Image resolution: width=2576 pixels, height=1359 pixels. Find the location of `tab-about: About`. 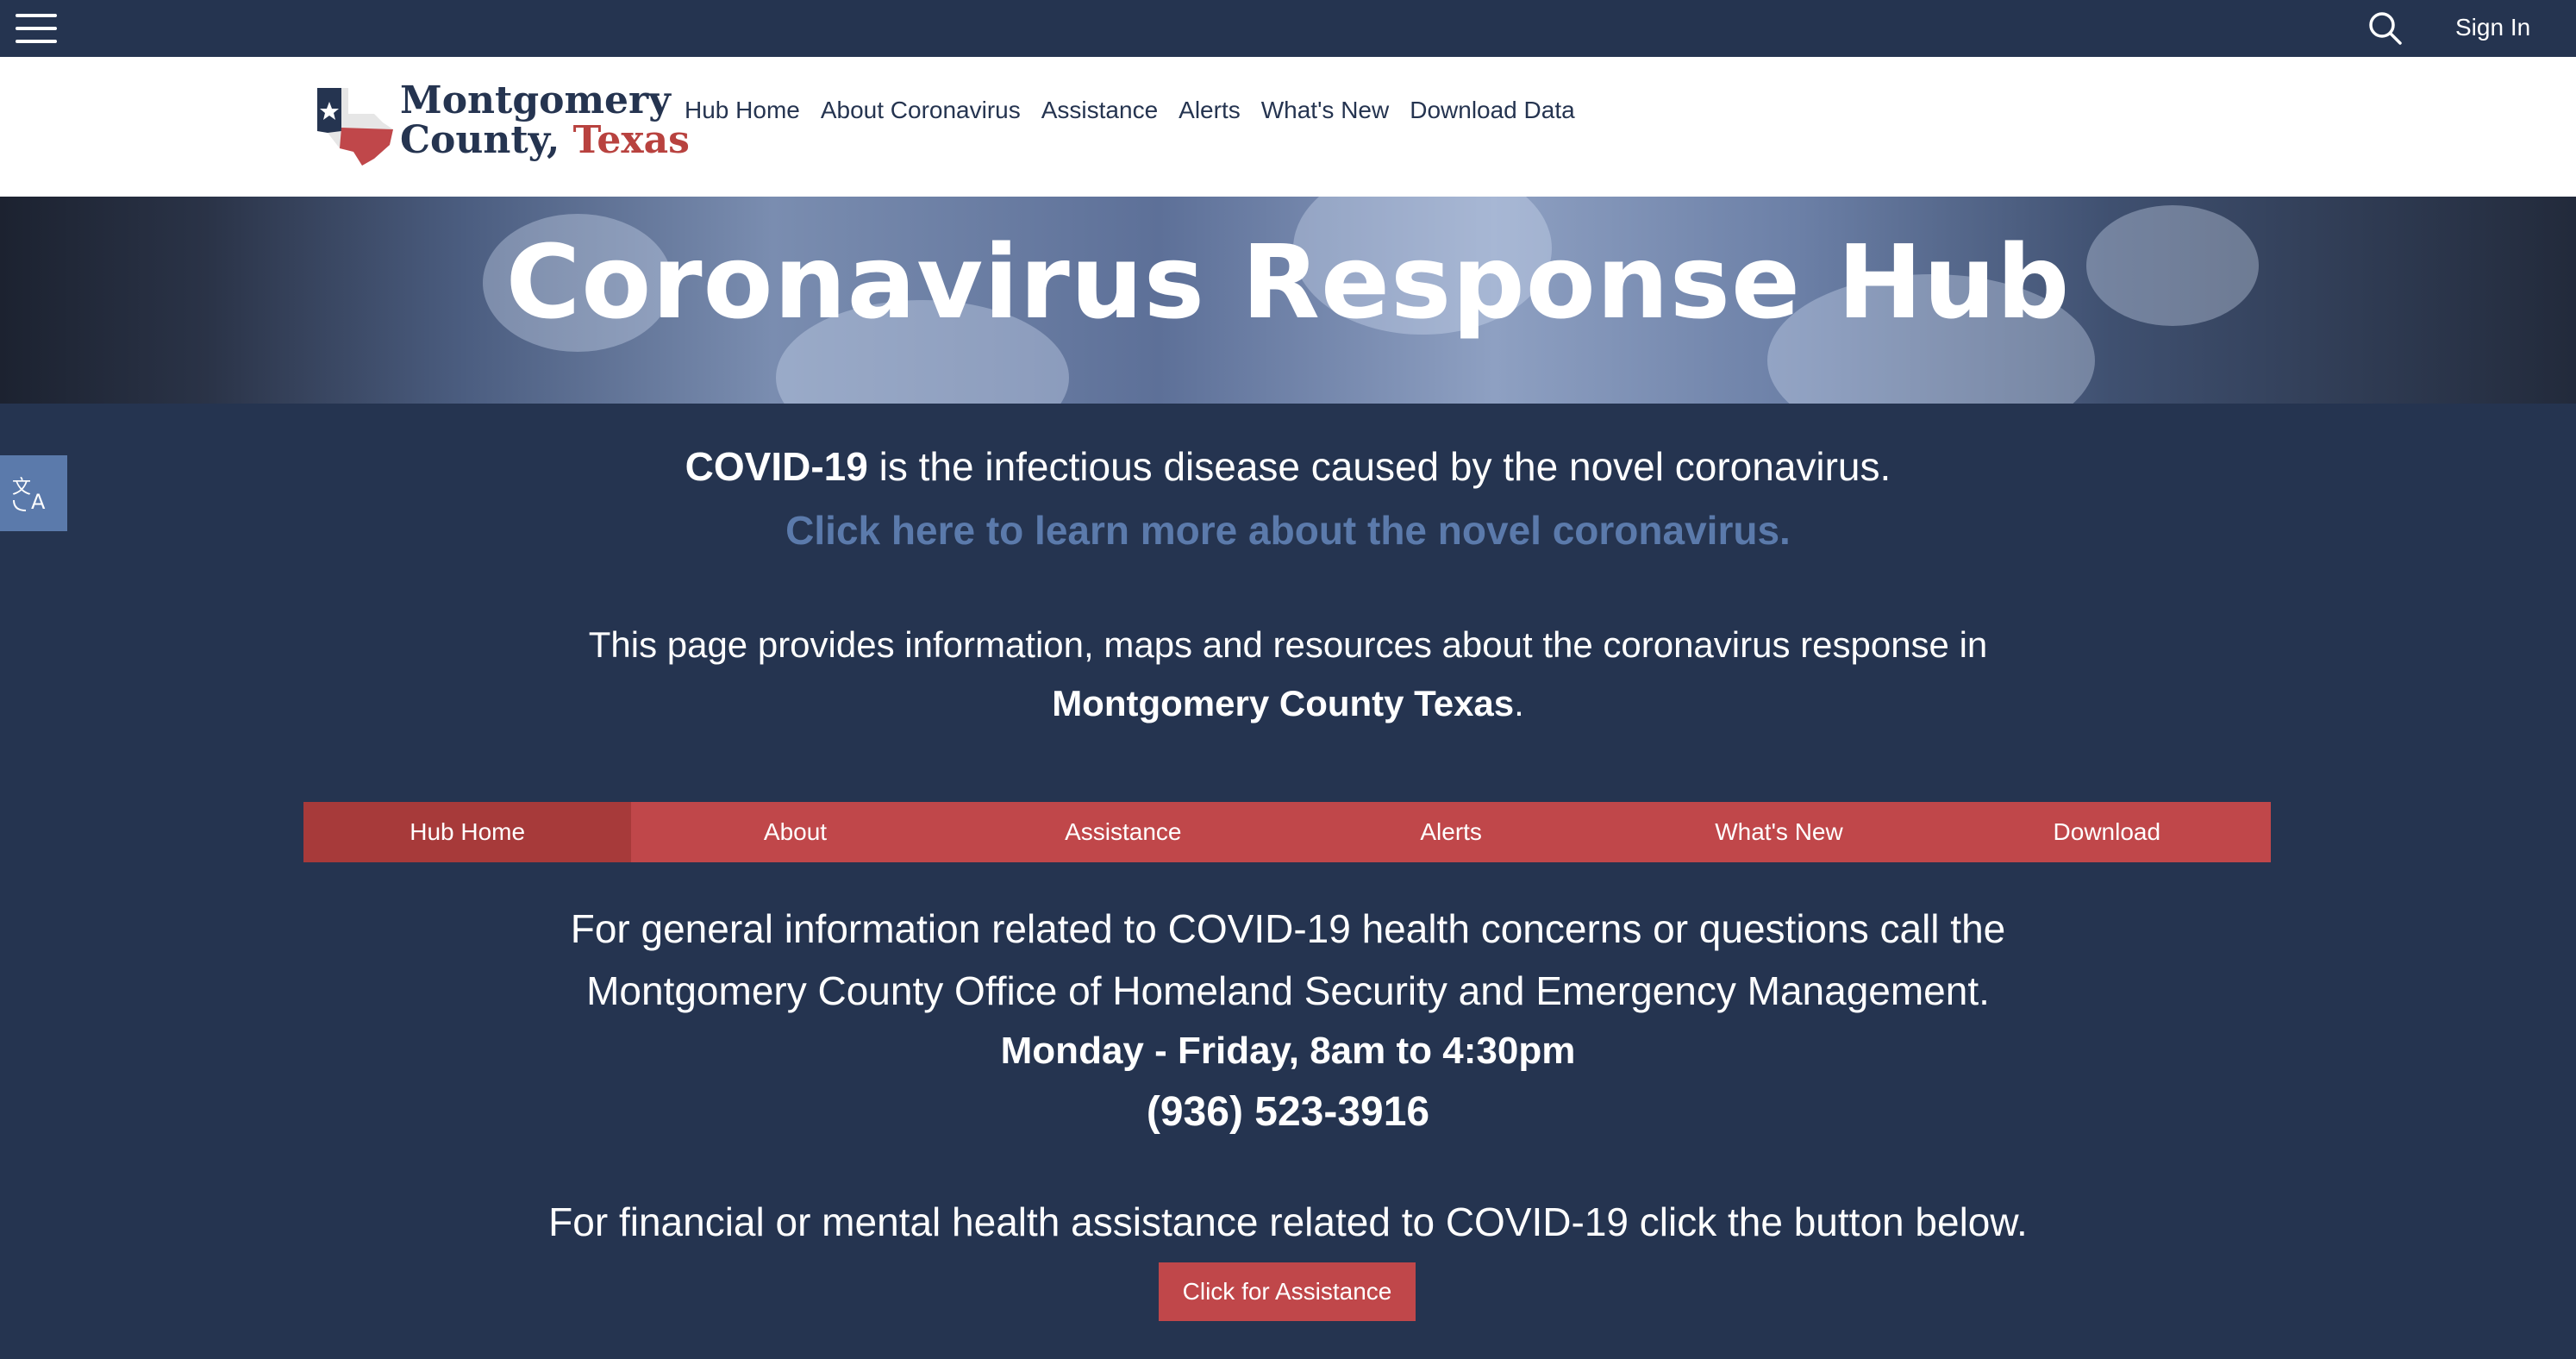

tab-about: About is located at coordinates (795, 832).